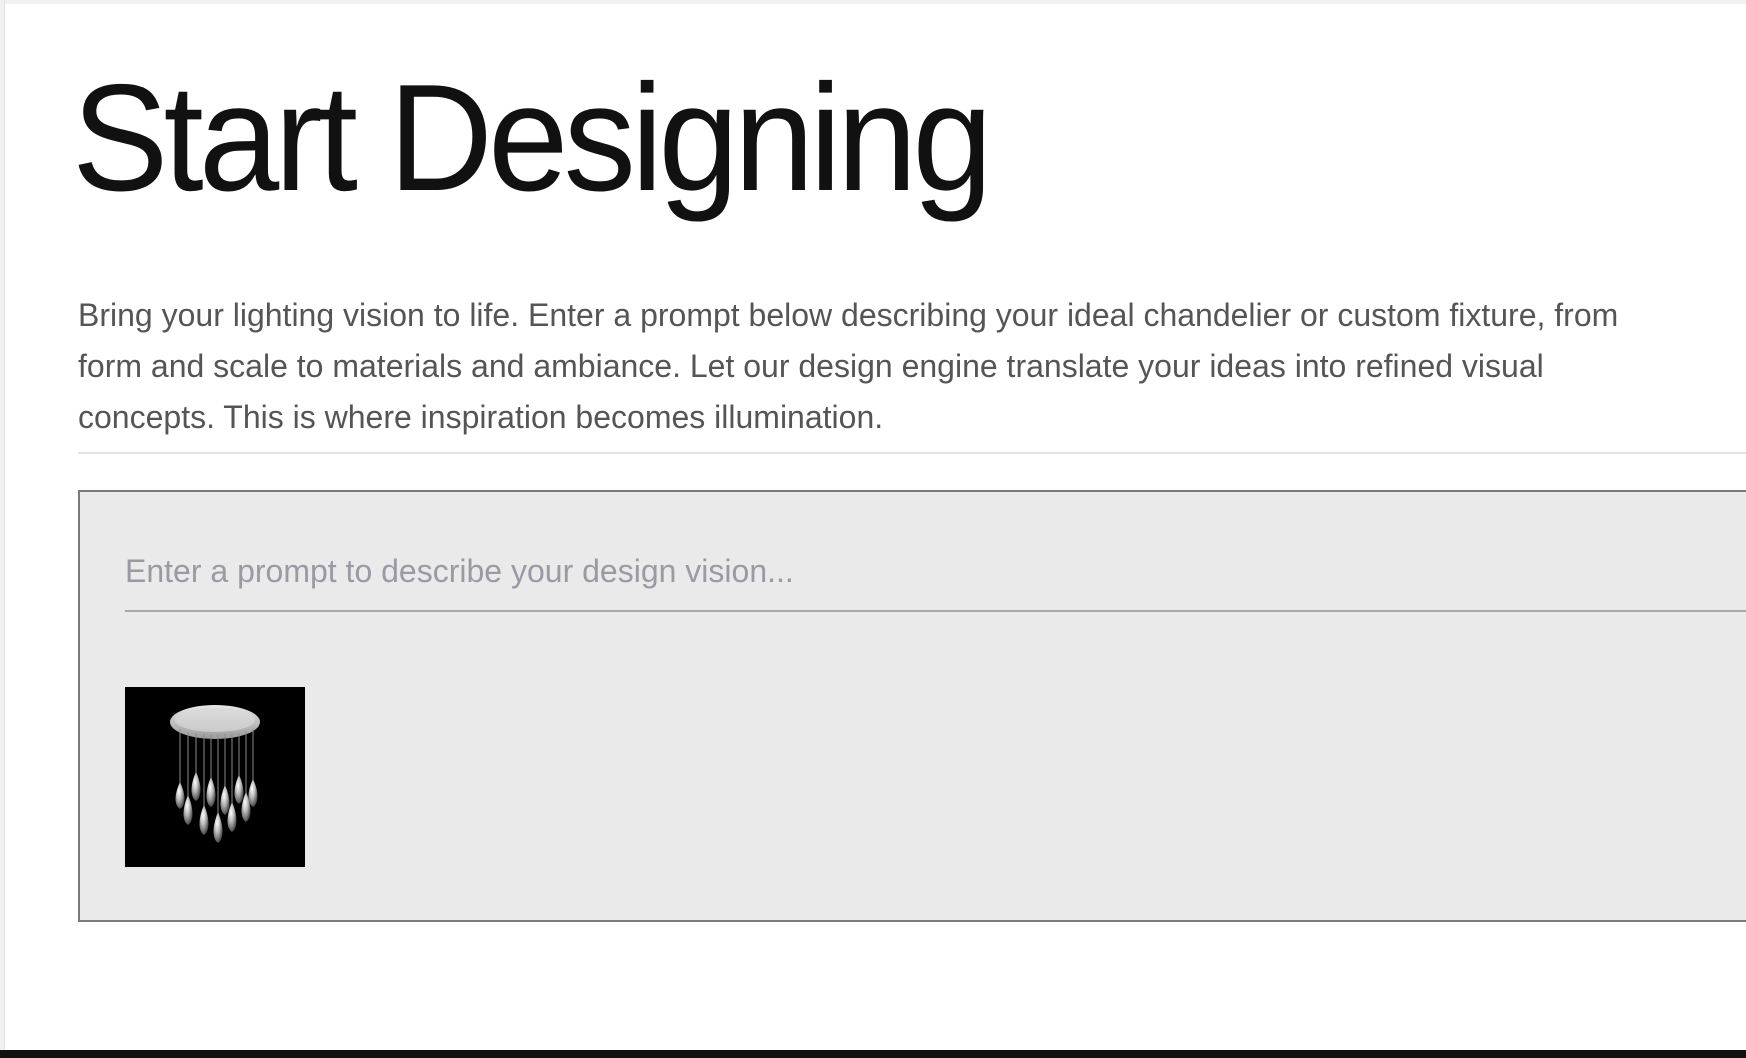  I want to click on bottom-bar, so click(873, 1054).